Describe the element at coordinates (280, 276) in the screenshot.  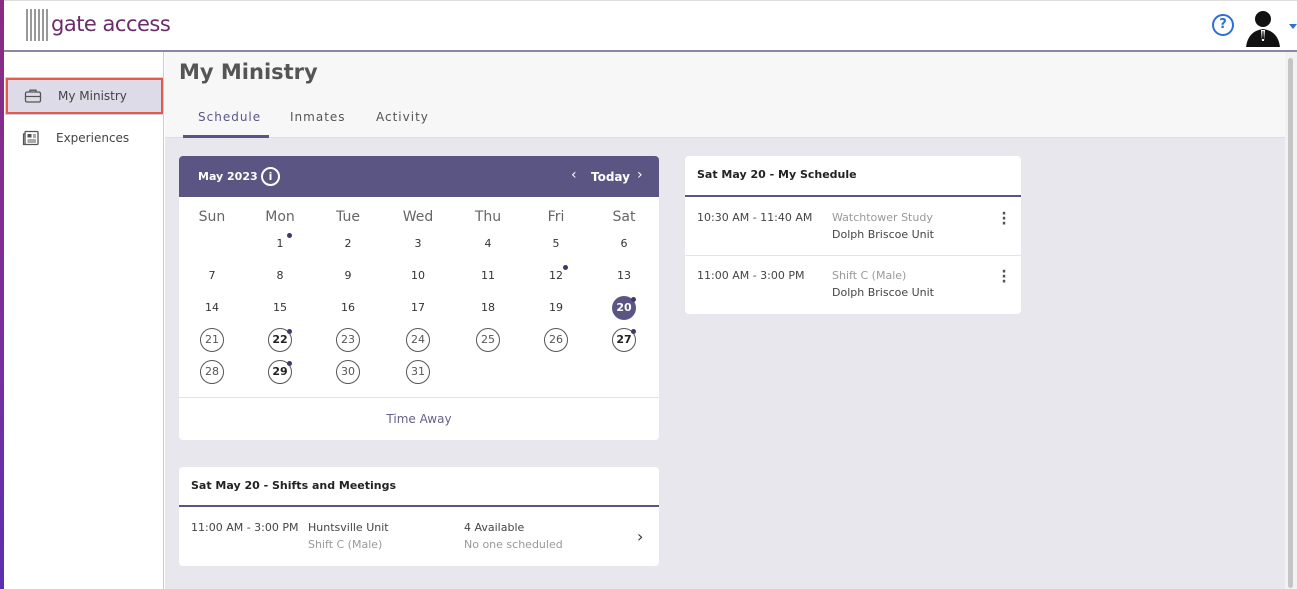
I see `calendar-day: 8` at that location.